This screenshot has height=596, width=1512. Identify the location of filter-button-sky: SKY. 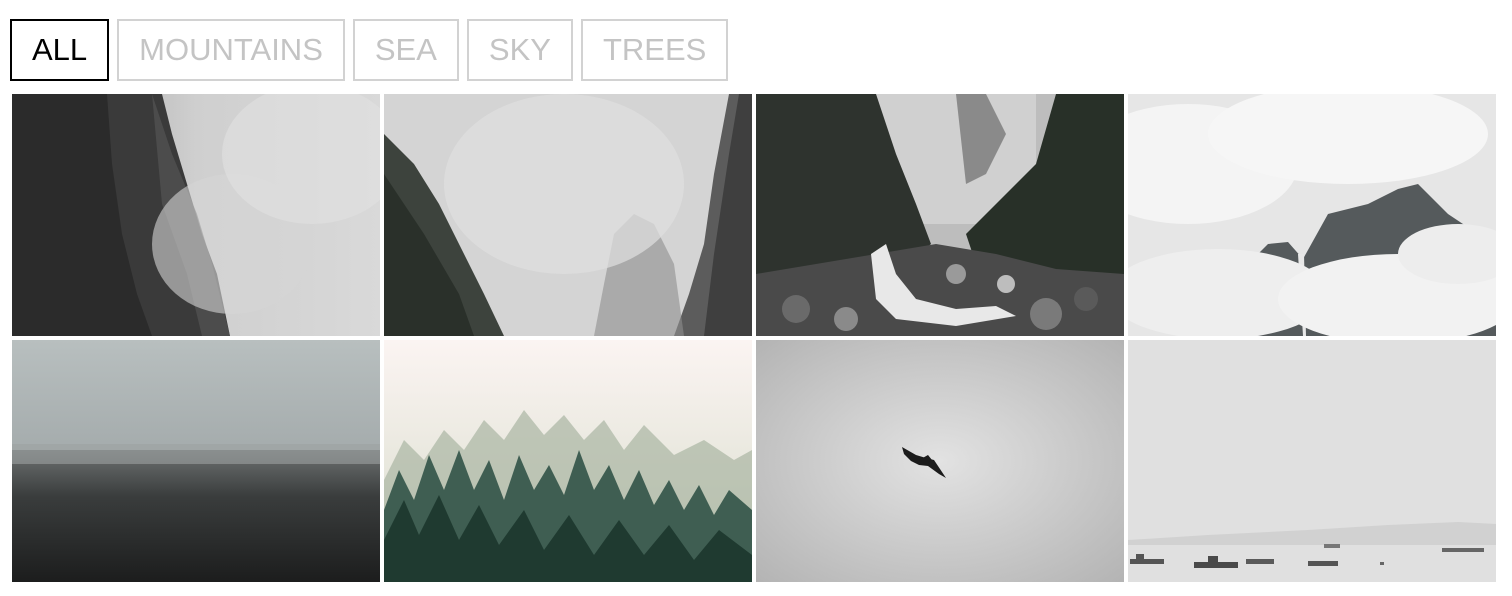
(519, 50).